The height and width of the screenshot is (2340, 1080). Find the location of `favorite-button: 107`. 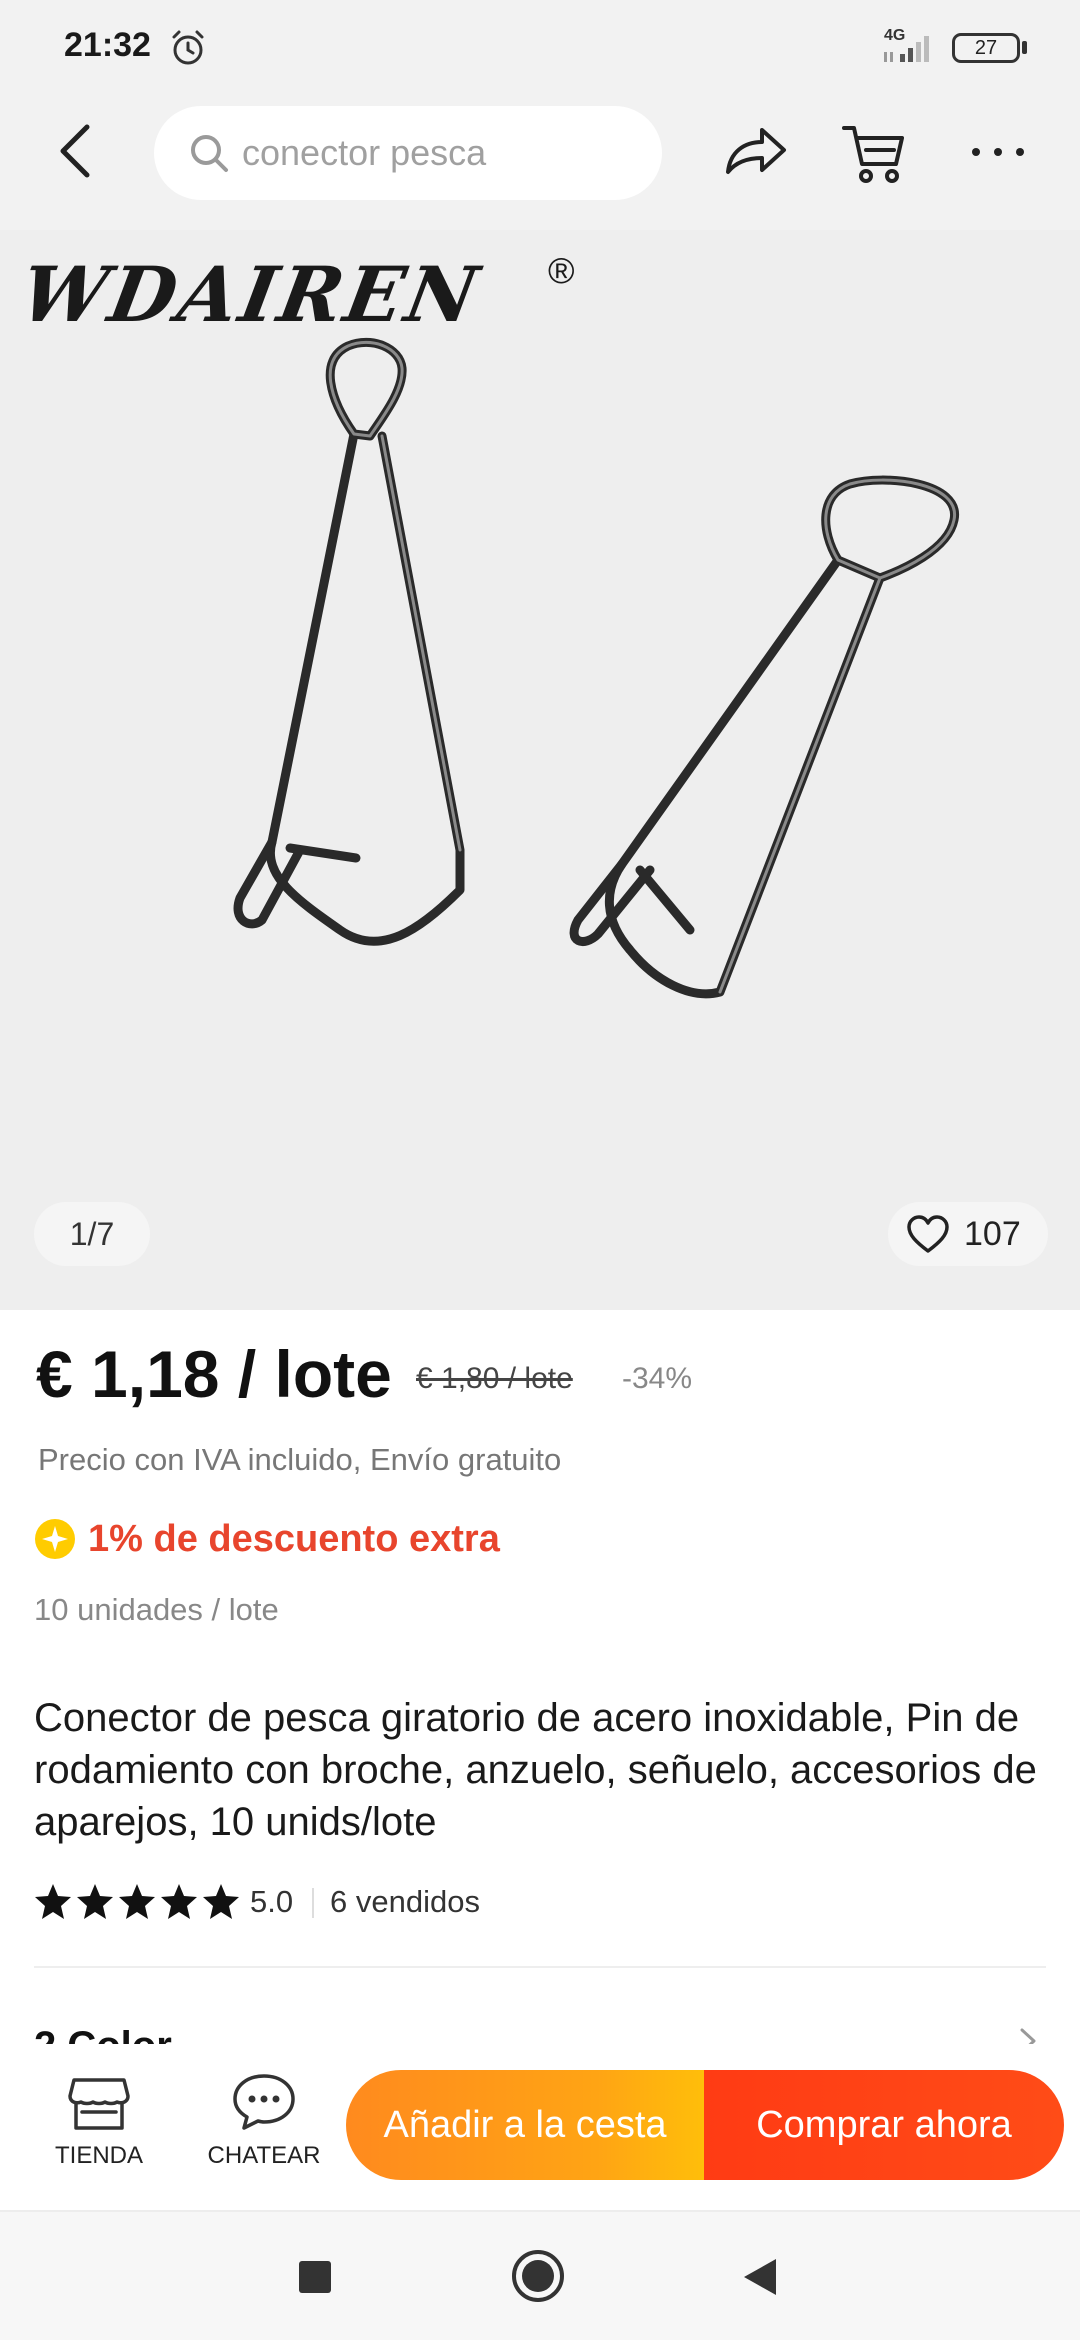

favorite-button: 107 is located at coordinates (968, 1234).